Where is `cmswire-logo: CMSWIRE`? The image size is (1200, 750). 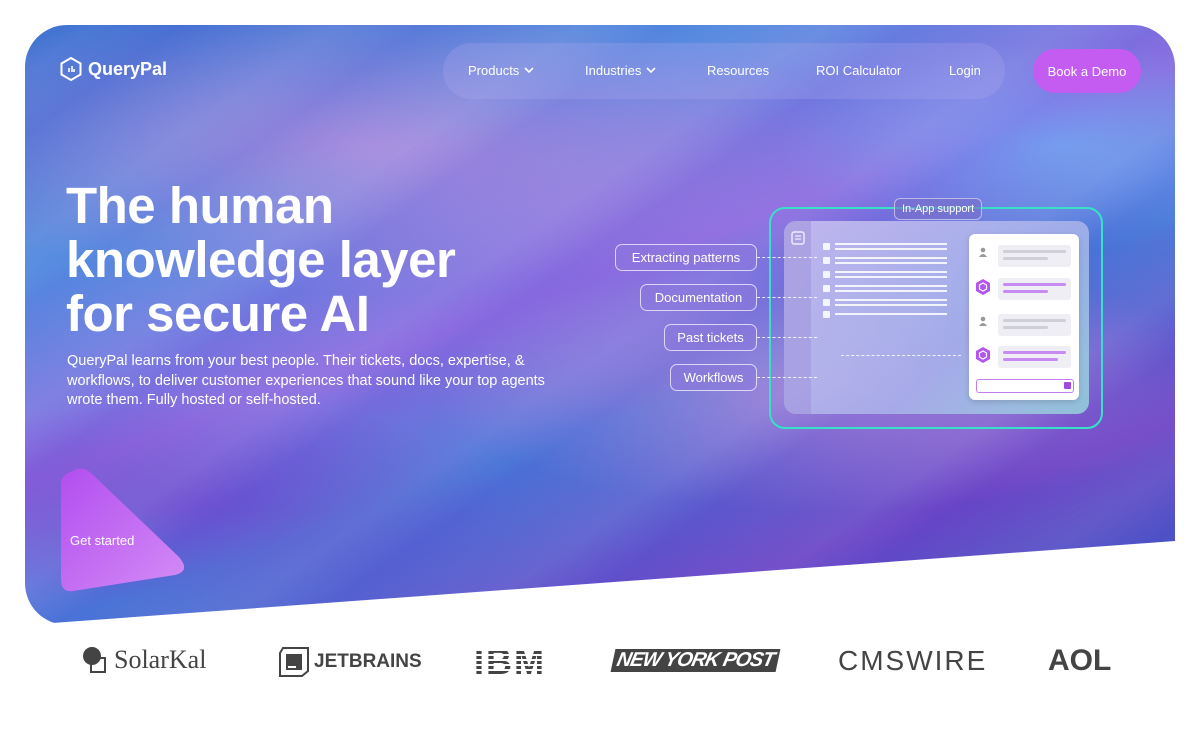 cmswire-logo: CMSWIRE is located at coordinates (912, 661).